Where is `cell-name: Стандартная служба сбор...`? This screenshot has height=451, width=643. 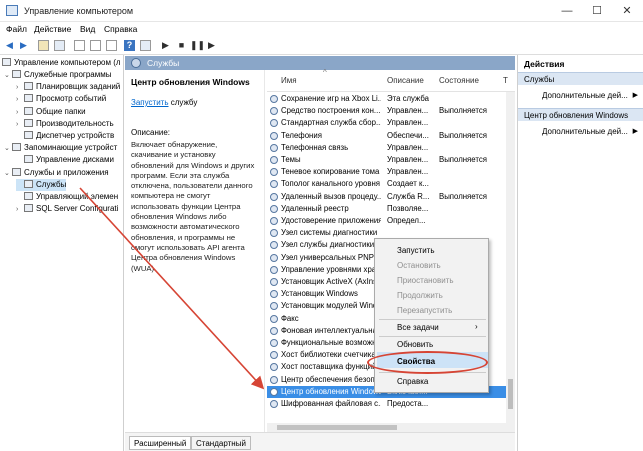 cell-name: Стандартная служба сбор... is located at coordinates (331, 123).